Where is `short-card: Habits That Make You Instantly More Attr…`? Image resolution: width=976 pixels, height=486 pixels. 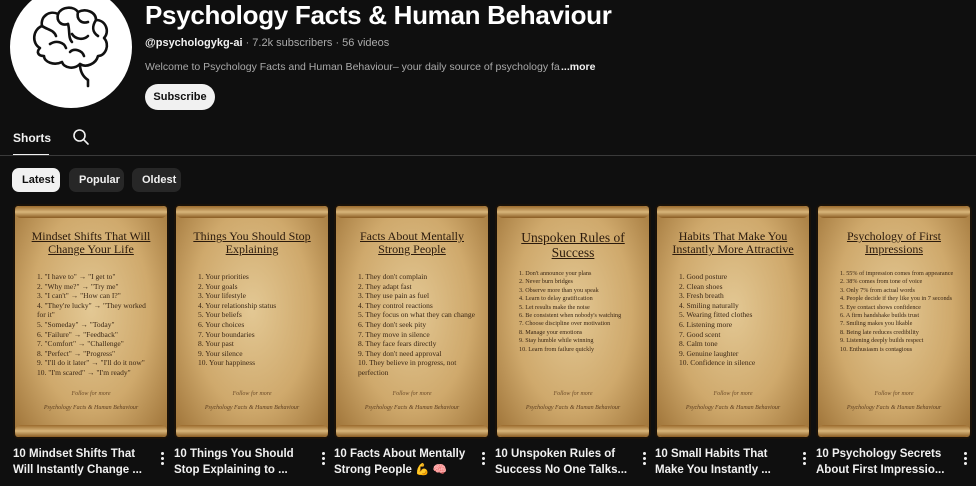
short-card: Habits That Make You Instantly More Attr… is located at coordinates (733, 341).